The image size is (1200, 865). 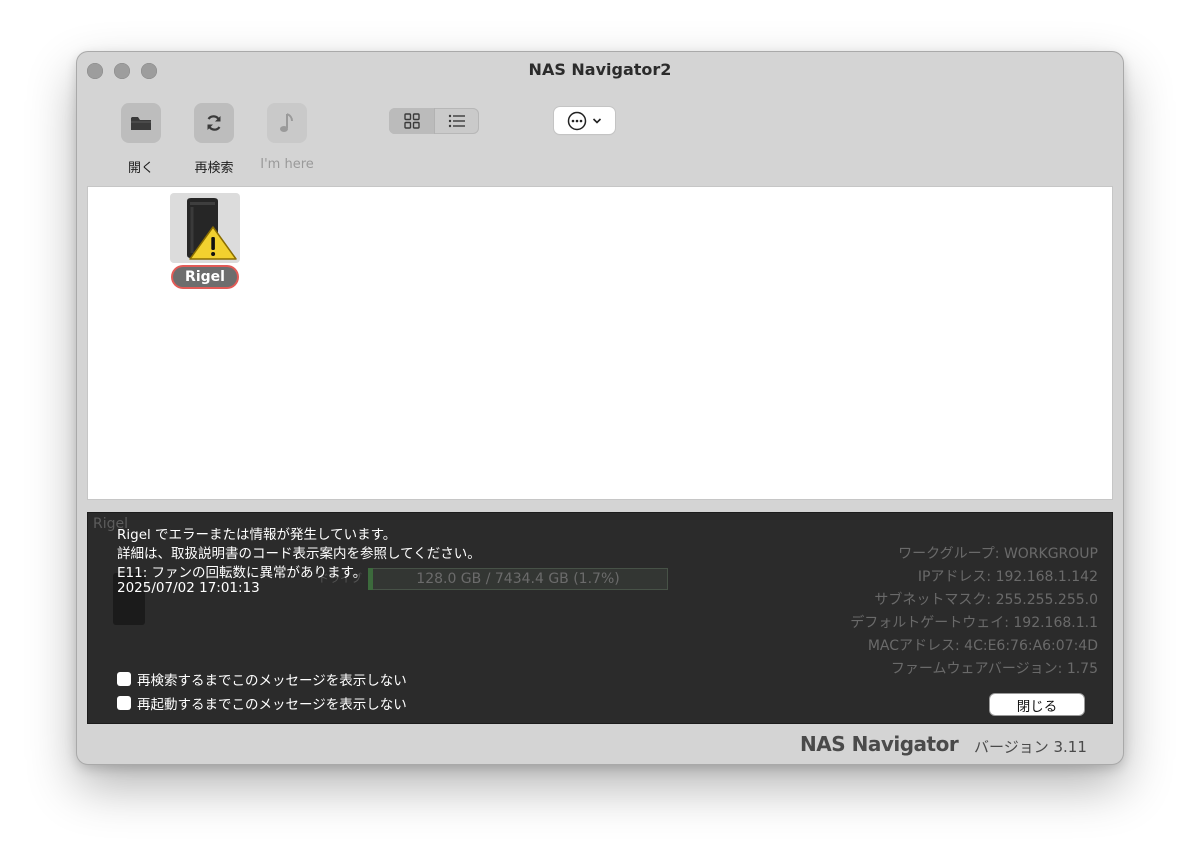 What do you see at coordinates (272, 681) in the screenshot?
I see `suppress-until-rescan-label: 再検索するまでこのメッセージを表示しない` at bounding box center [272, 681].